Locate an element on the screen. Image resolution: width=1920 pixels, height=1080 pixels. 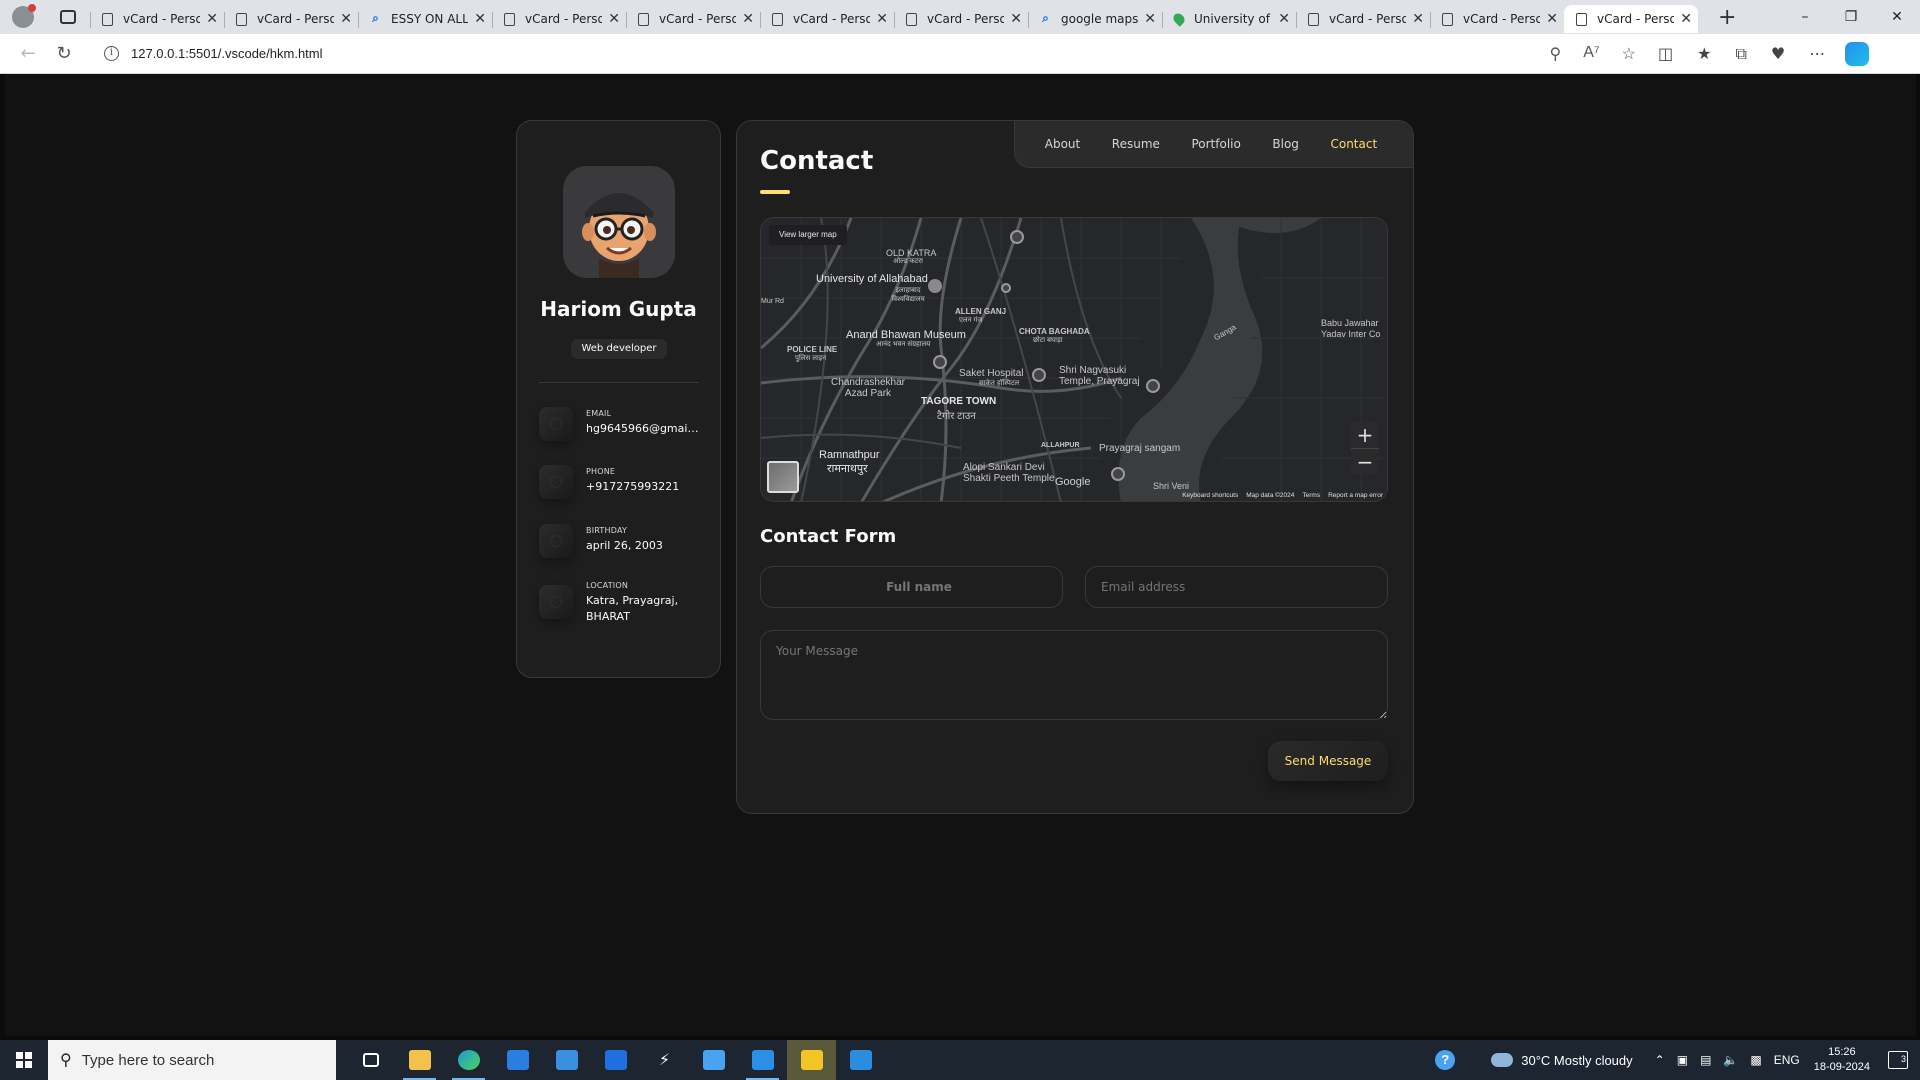
browser-essentials-icon: ♥ is located at coordinates (1778, 54).